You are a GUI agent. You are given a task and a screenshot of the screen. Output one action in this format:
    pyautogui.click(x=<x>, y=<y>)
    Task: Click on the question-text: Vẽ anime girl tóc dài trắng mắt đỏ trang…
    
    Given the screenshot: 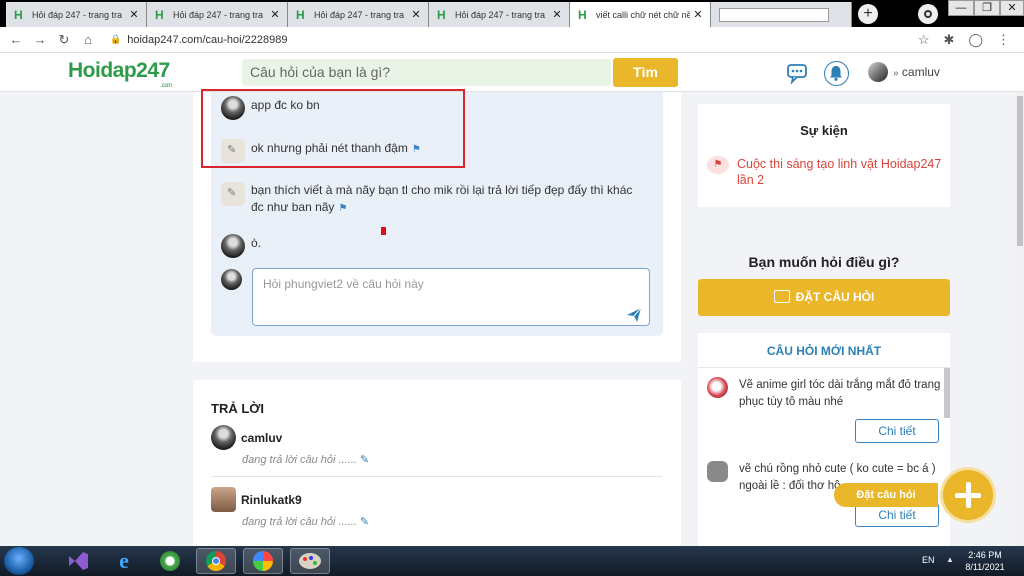 What is the action you would take?
    pyautogui.click(x=841, y=394)
    